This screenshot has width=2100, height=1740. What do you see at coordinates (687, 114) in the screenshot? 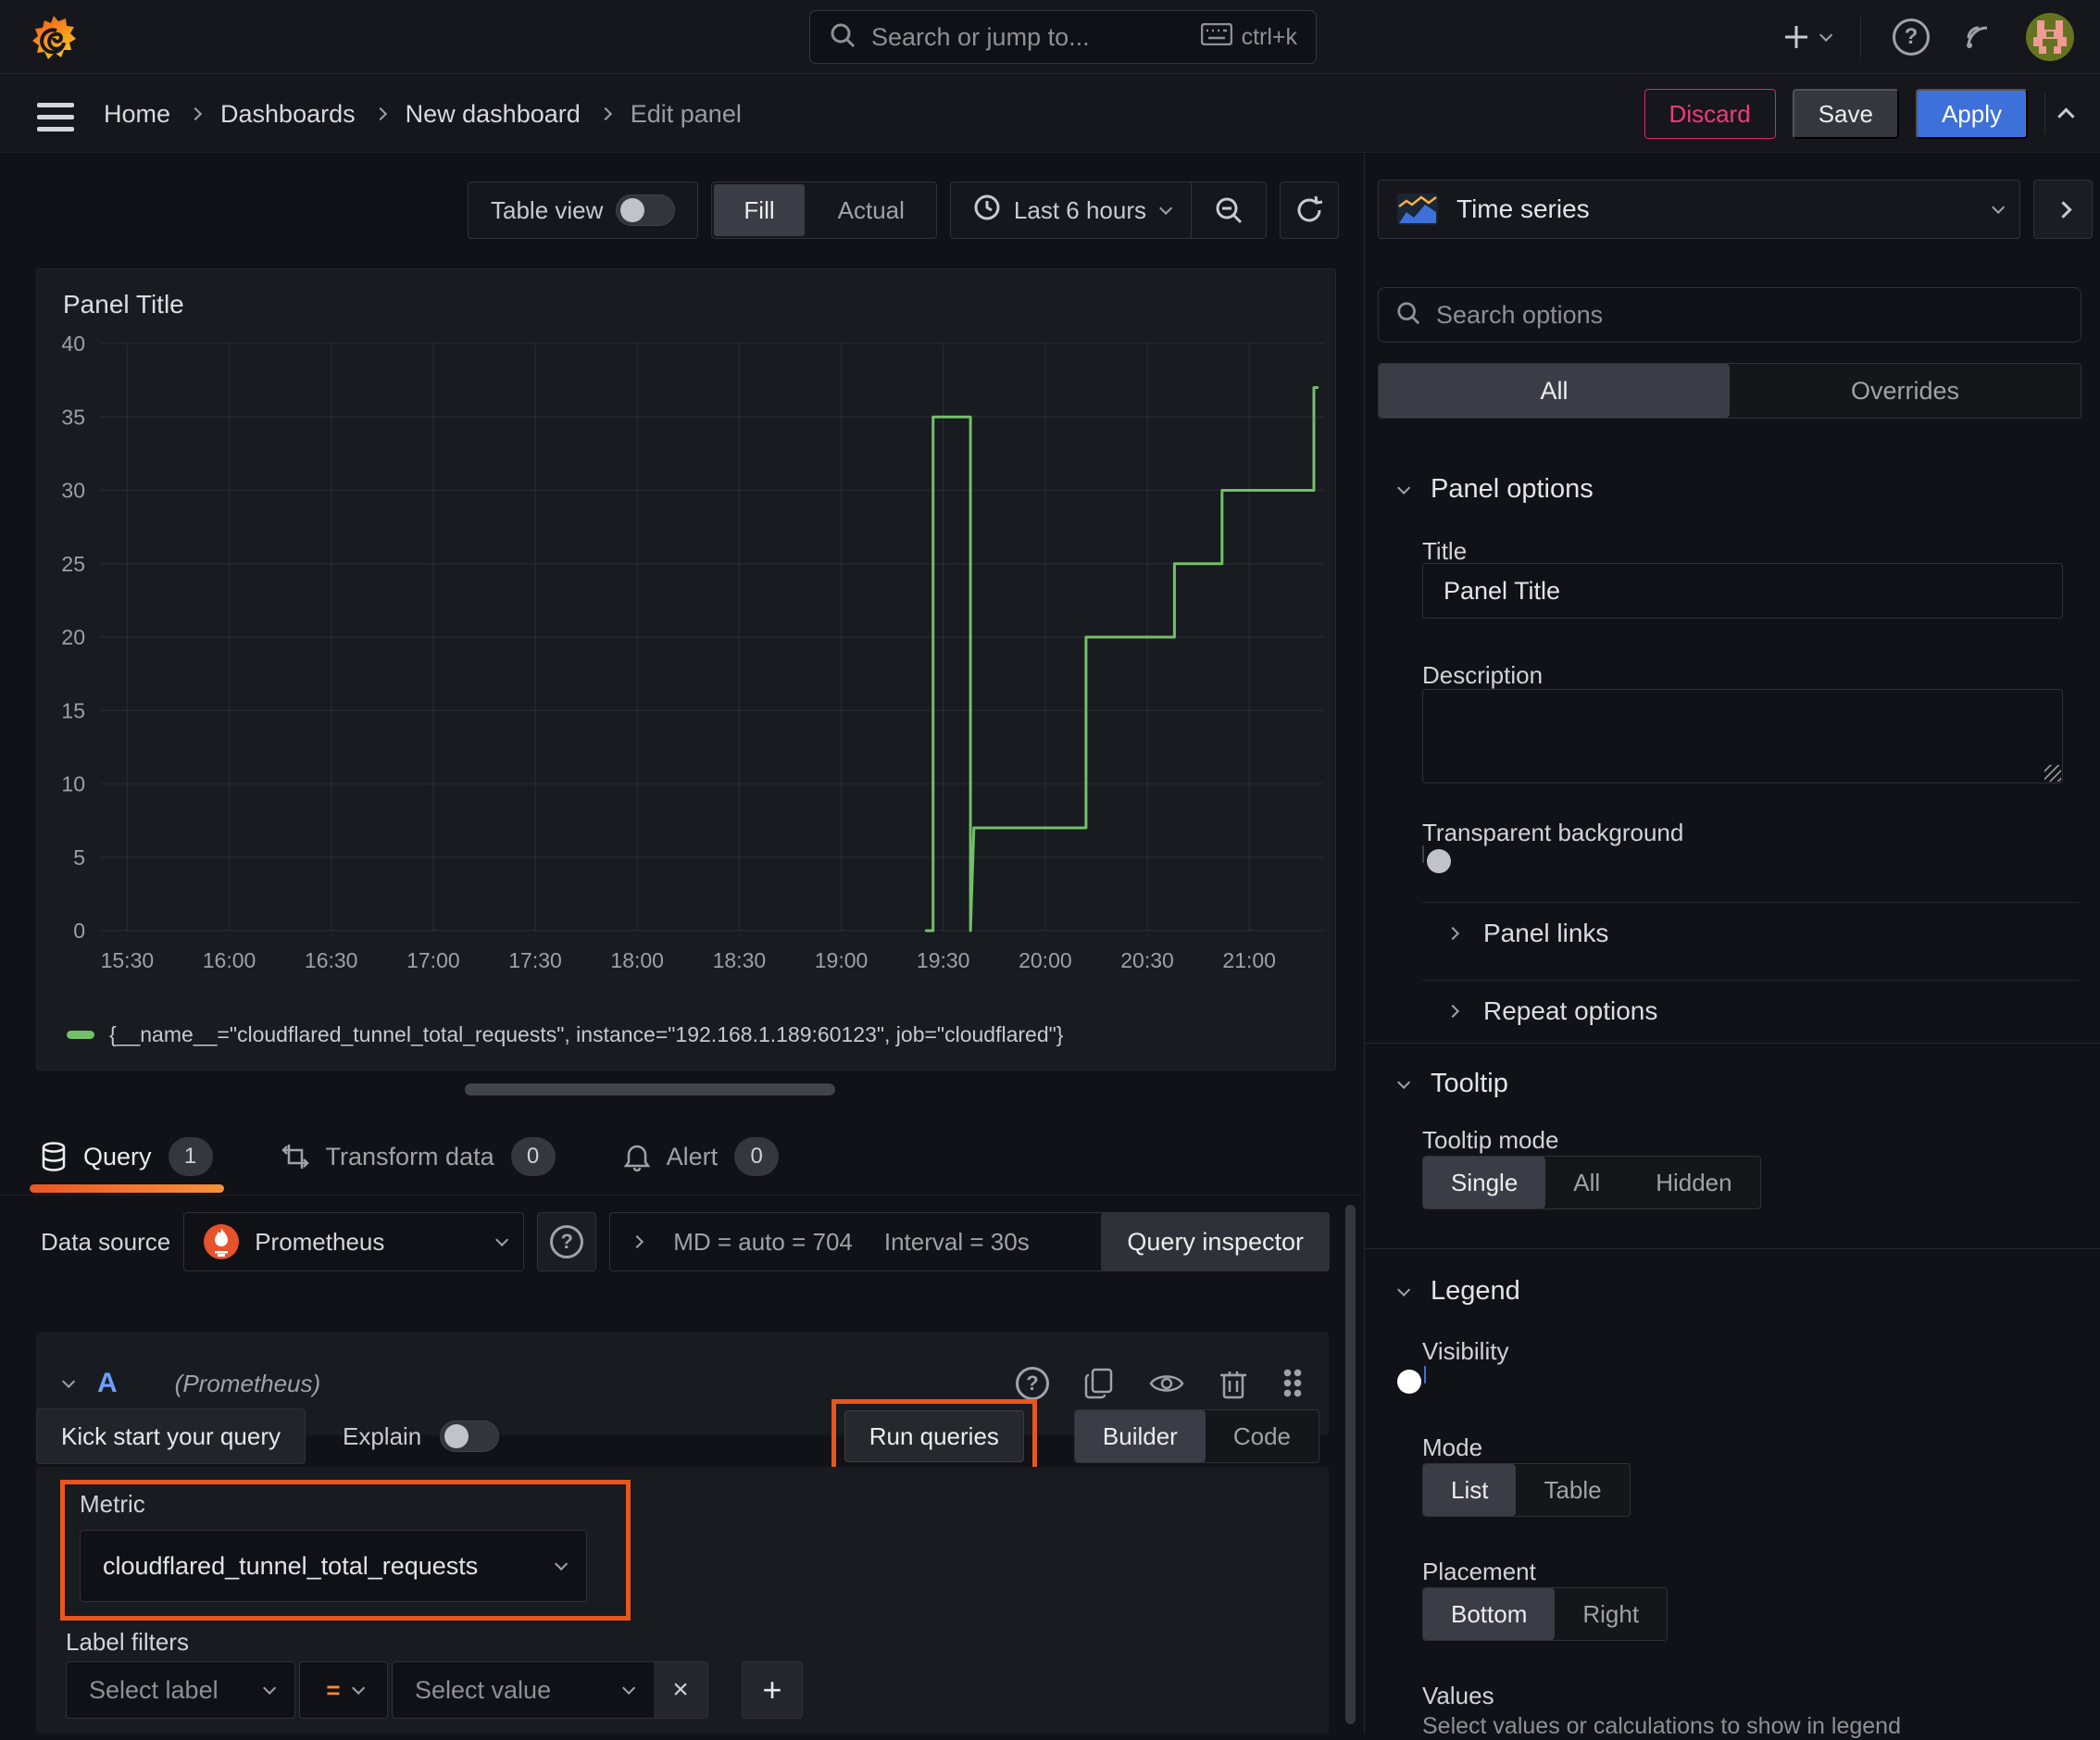
I see `breadcrumb-edit-panel: Edit panel` at bounding box center [687, 114].